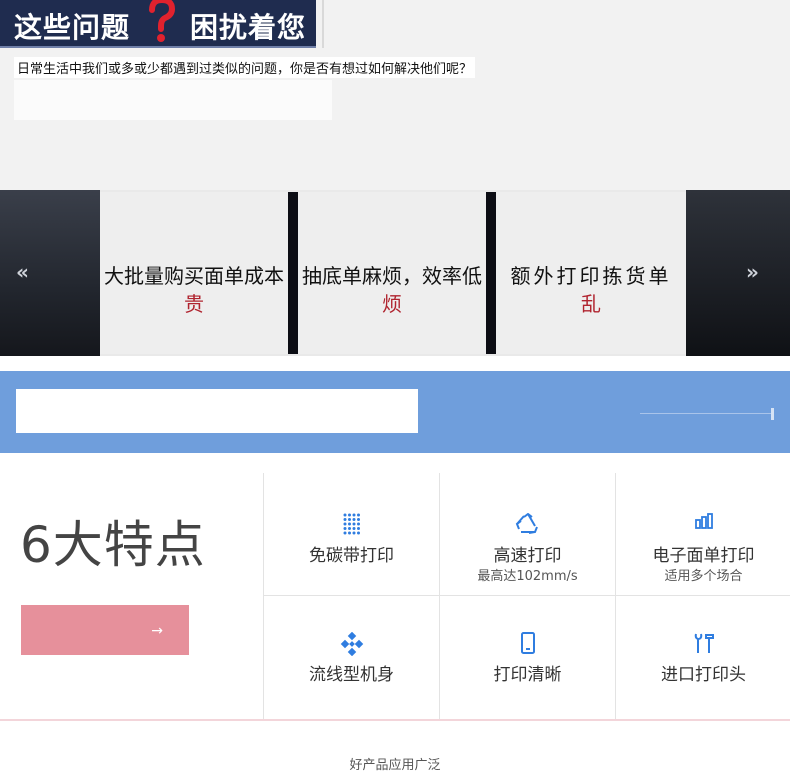  What do you see at coordinates (707, 413) in the screenshot?
I see `blue-banner-line` at bounding box center [707, 413].